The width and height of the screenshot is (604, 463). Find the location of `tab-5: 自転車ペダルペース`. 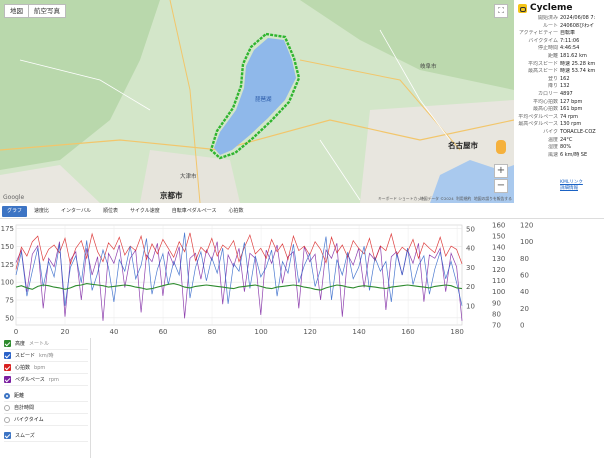

tab-5: 自転車ペダルペース is located at coordinates (194, 211).